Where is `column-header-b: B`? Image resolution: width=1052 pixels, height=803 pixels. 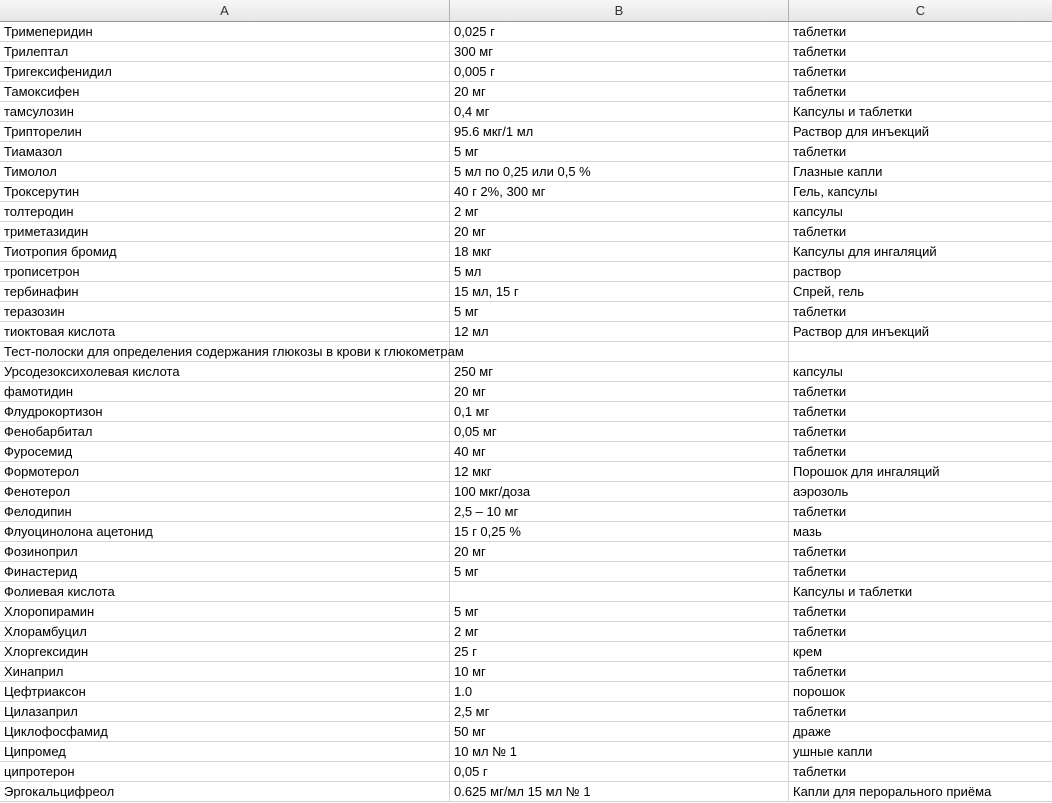
column-header-b: B is located at coordinates (619, 10).